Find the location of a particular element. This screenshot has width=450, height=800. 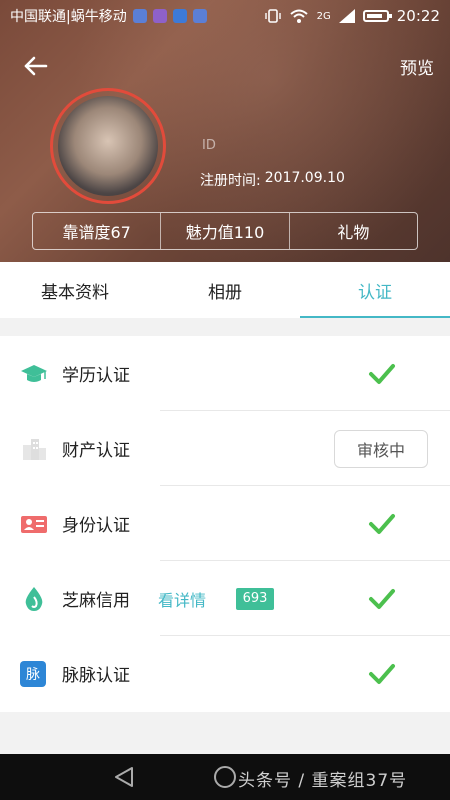

stats-bar: 靠谱度67 魅力值110 礼物 is located at coordinates (225, 231).